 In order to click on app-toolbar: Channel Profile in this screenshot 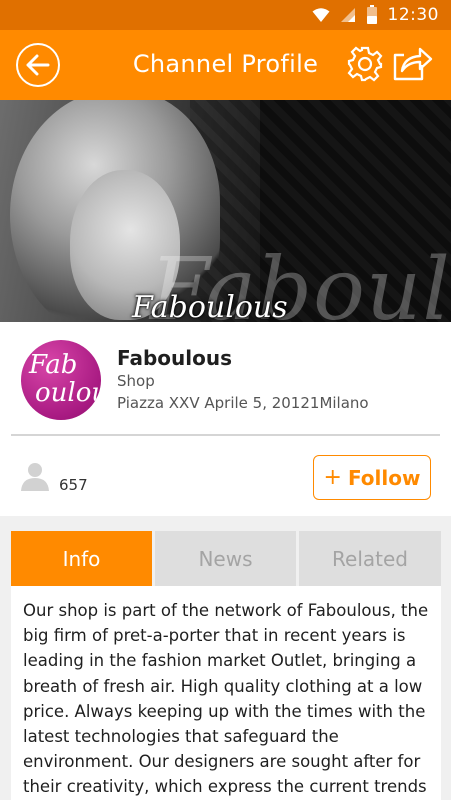, I will do `click(225, 65)`.